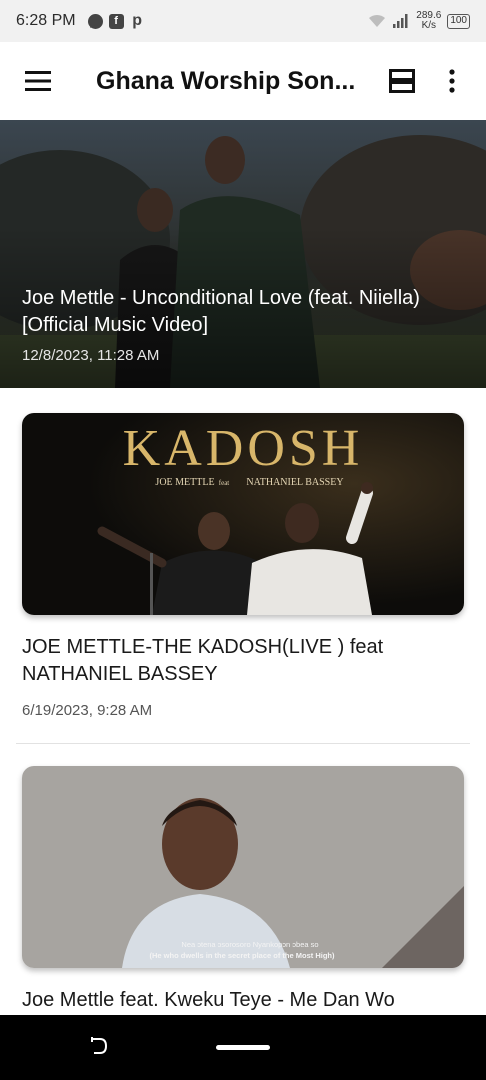  I want to click on menu-icon, so click(38, 81).